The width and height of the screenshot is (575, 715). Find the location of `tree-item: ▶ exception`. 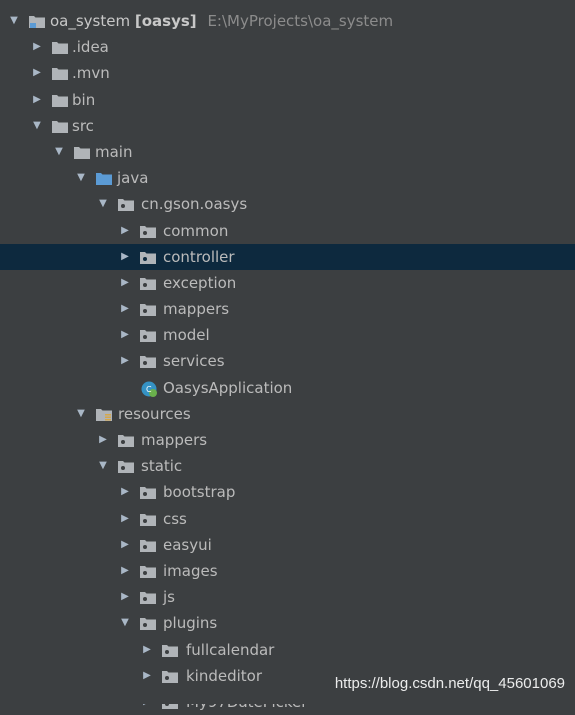

tree-item: ▶ exception is located at coordinates (287, 283).